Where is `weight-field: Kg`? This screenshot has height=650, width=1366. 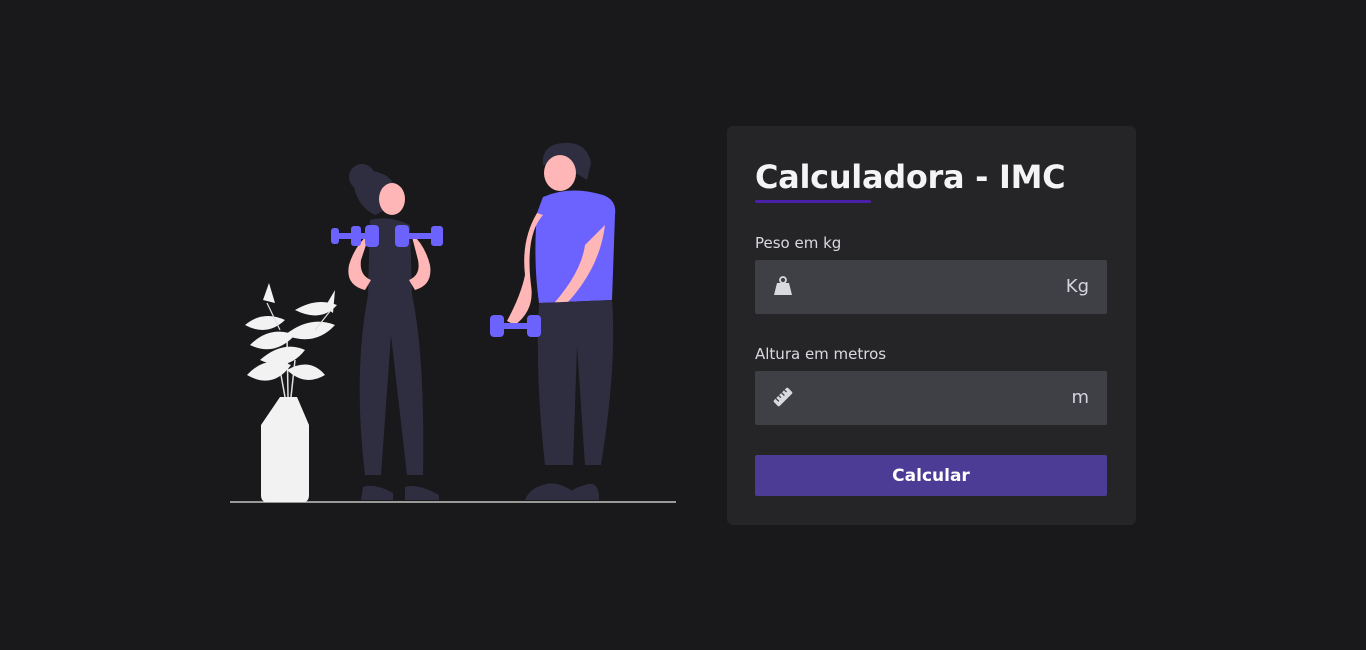 weight-field: Kg is located at coordinates (931, 288).